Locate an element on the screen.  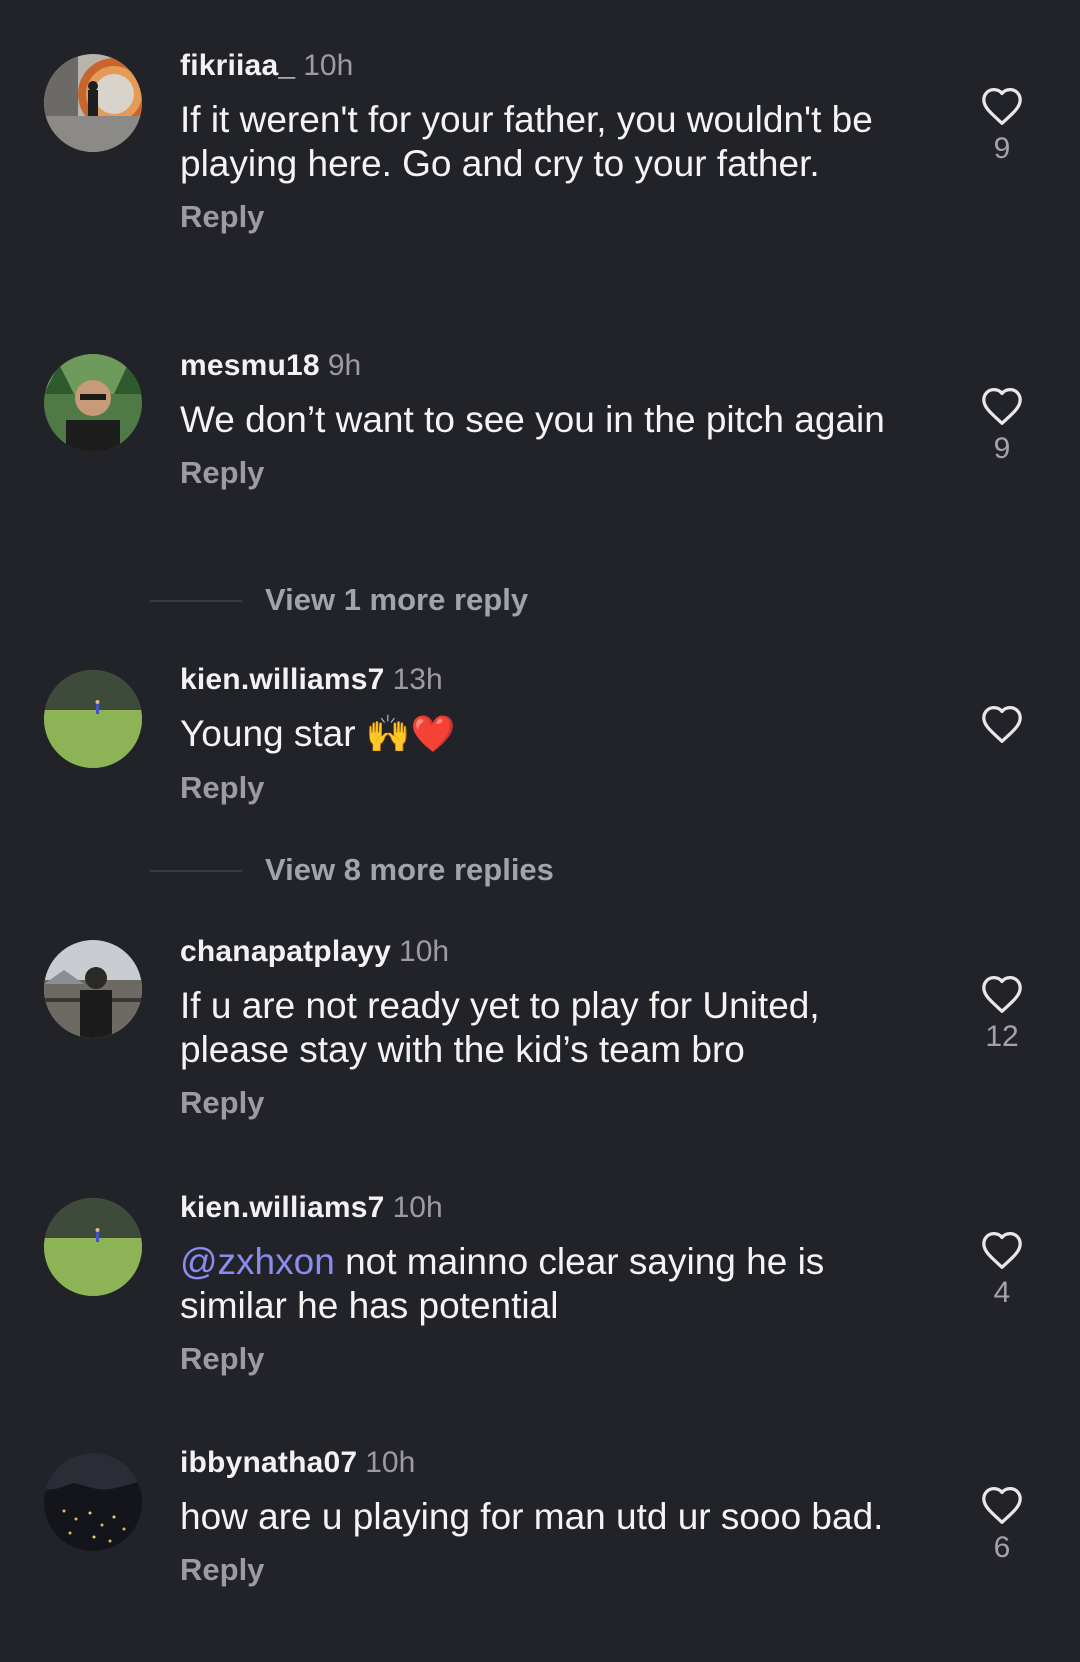
comment-username: mesmu18 is located at coordinates (250, 365).